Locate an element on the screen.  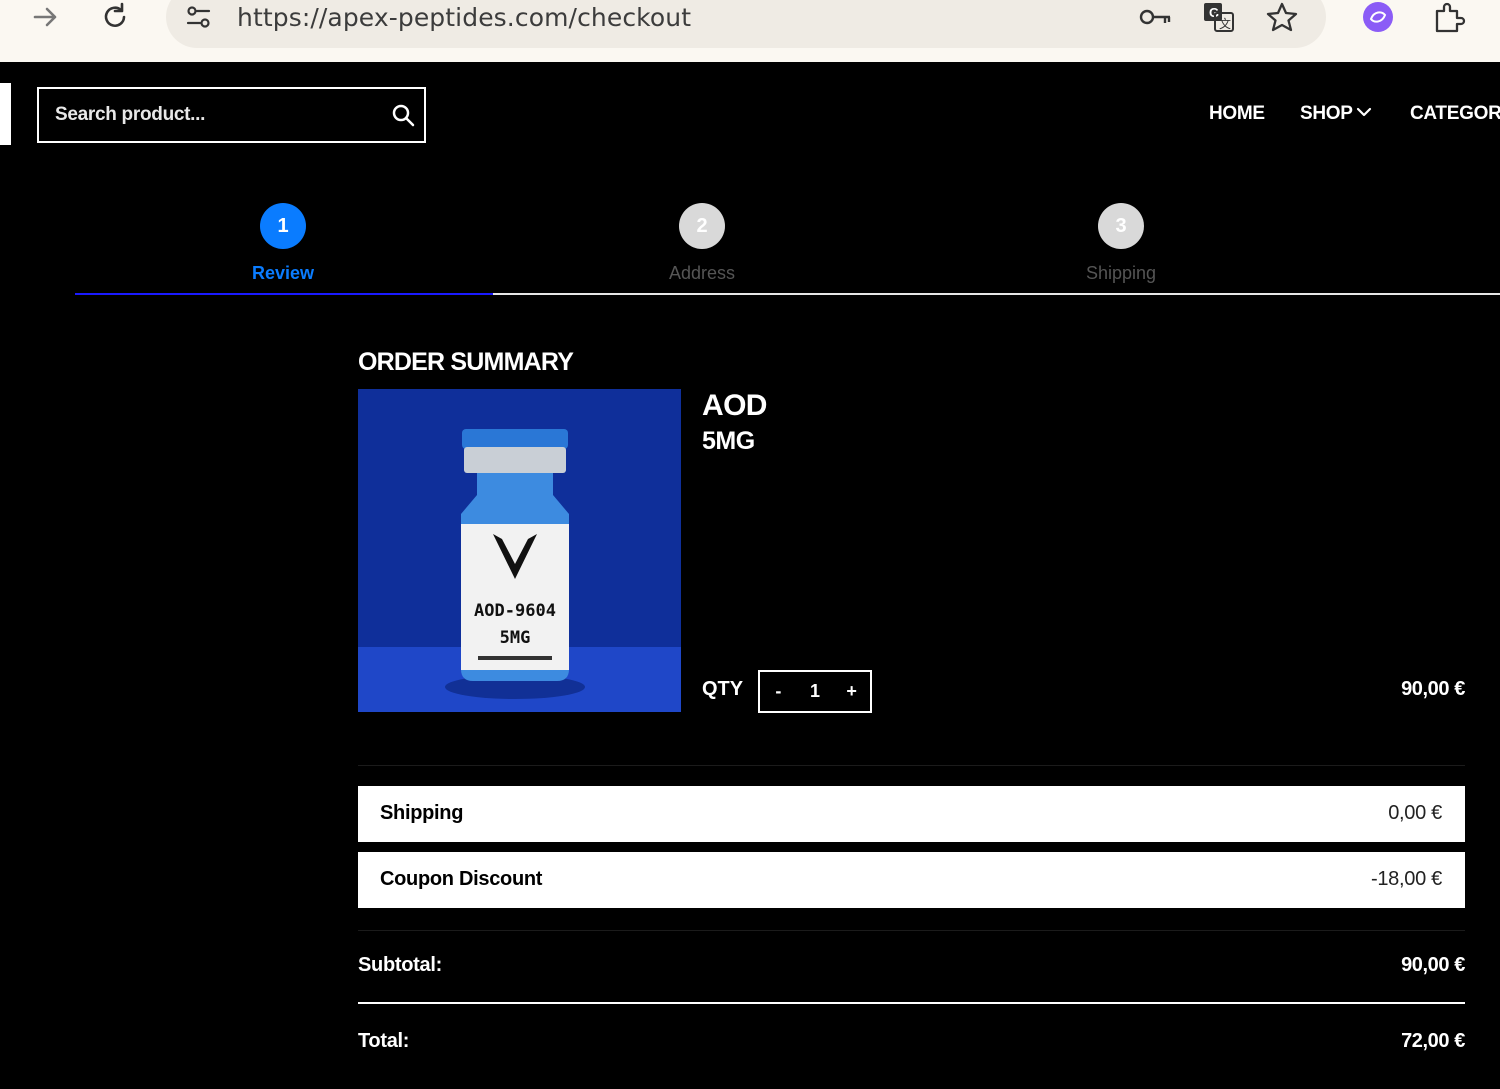
product-price: 90,00 € is located at coordinates (1433, 689).